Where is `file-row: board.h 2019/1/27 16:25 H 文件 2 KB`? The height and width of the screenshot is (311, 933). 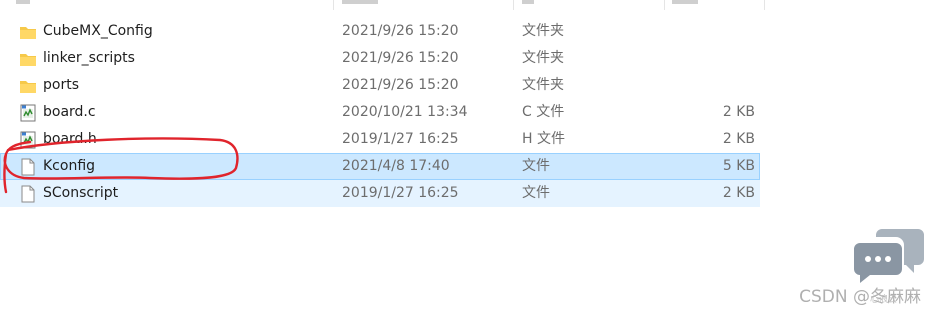
file-row: board.h 2019/1/27 16:25 H 文件 2 KB is located at coordinates (380, 139).